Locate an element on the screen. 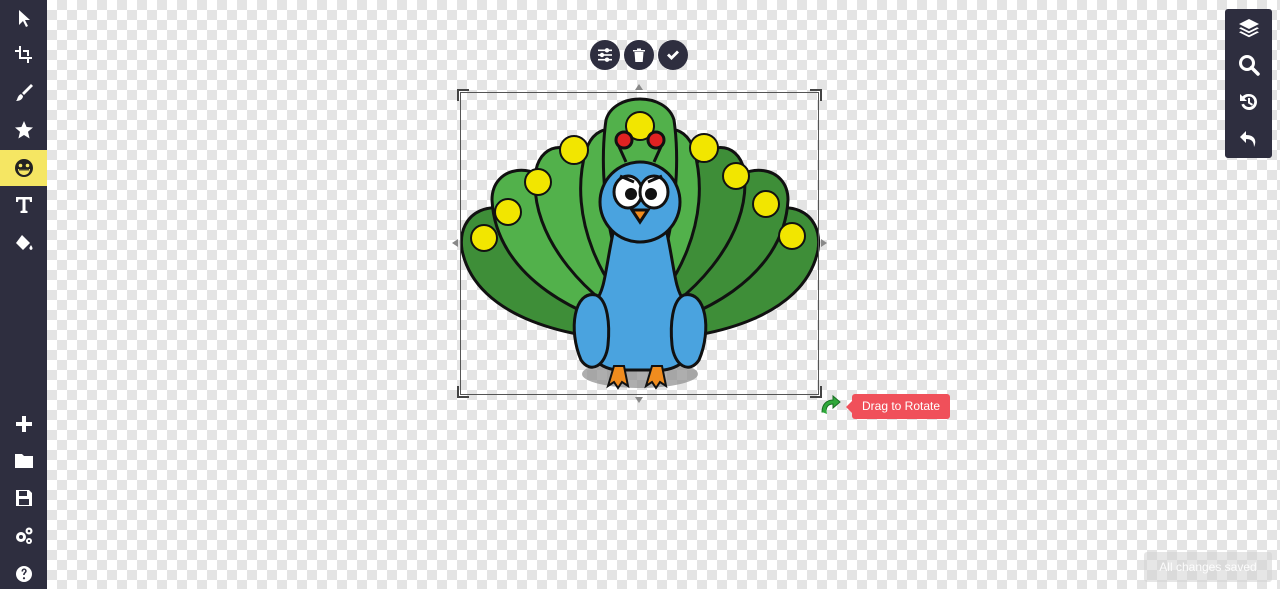 This screenshot has height=589, width=1280. stickers-tool is located at coordinates (23, 168).